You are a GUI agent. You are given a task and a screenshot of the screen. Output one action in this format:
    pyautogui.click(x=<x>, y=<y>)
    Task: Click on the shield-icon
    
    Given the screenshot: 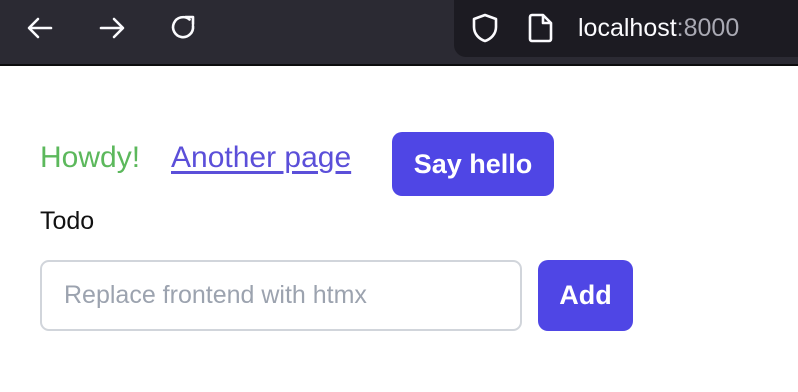 What is the action you would take?
    pyautogui.click(x=485, y=28)
    